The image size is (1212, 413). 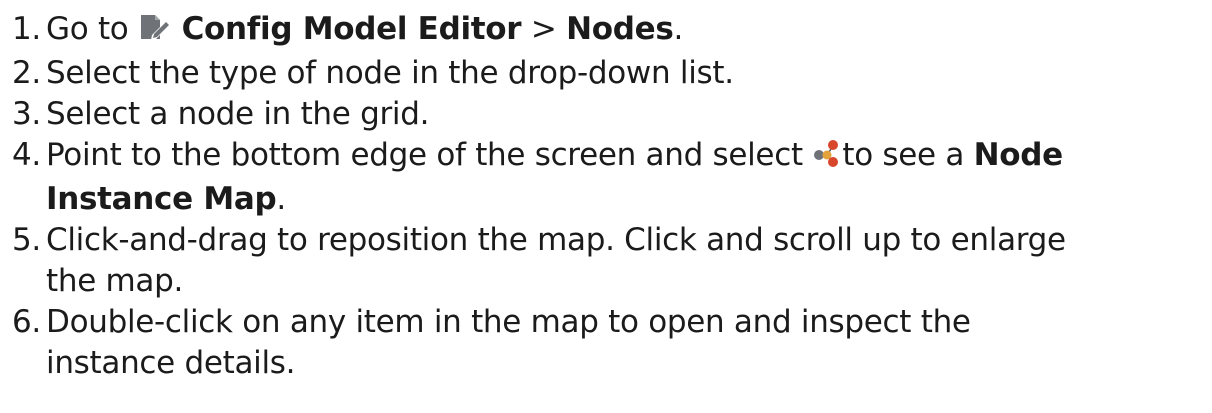 I want to click on step-number: 4., so click(x=26, y=155).